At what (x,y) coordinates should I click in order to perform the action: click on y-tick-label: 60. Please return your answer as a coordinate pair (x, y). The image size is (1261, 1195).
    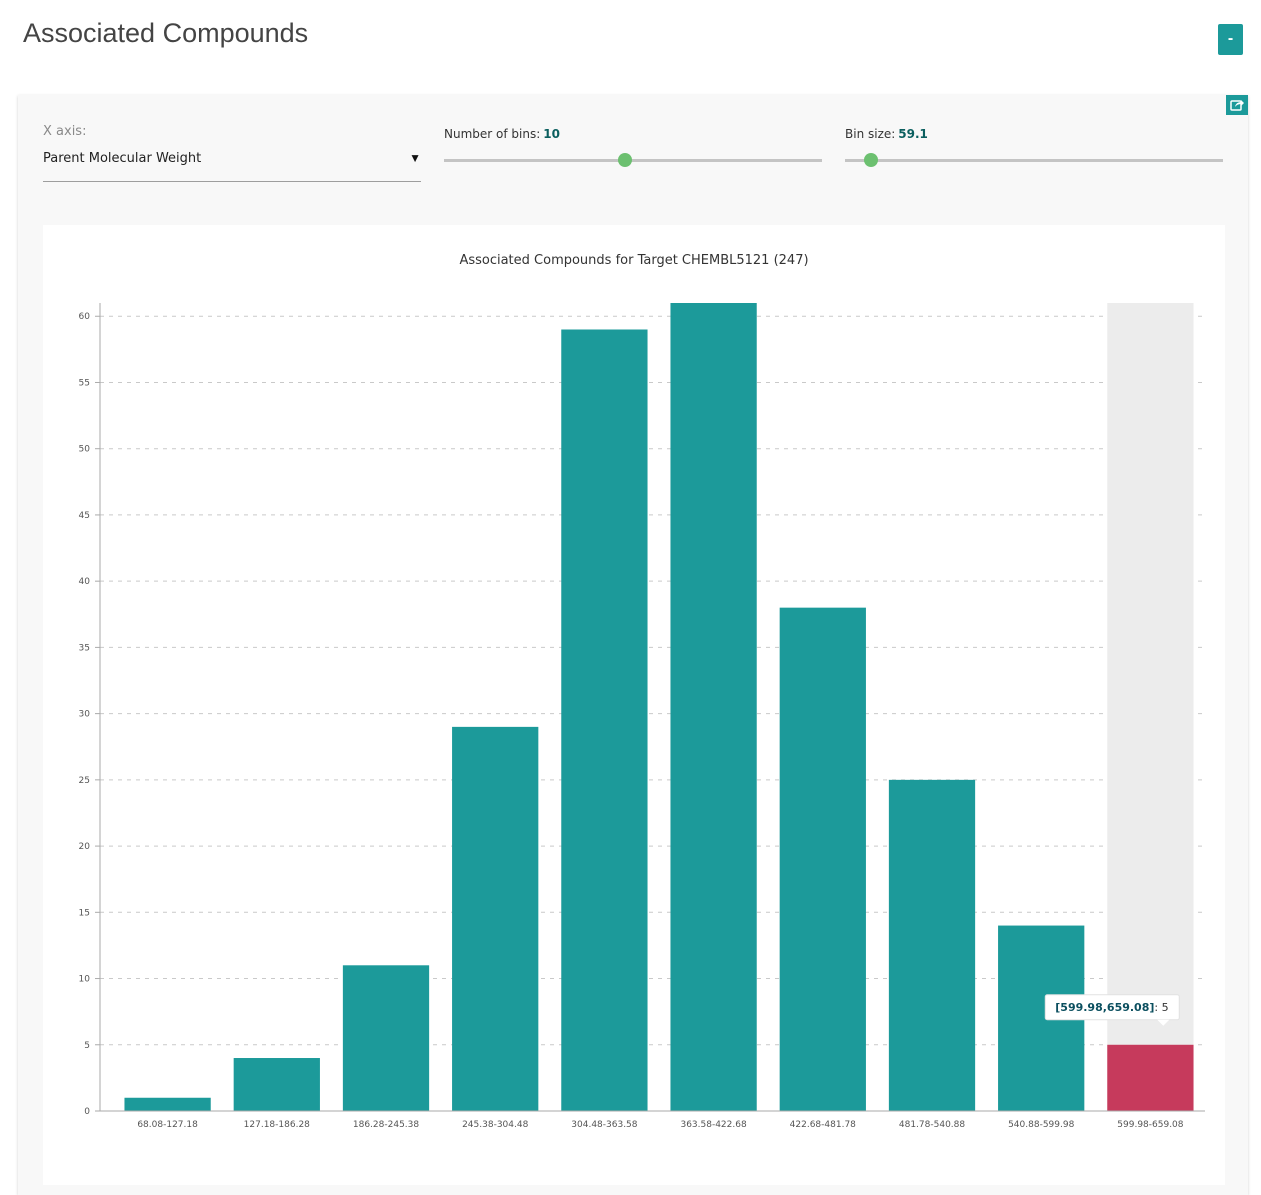
    Looking at the image, I should click on (85, 317).